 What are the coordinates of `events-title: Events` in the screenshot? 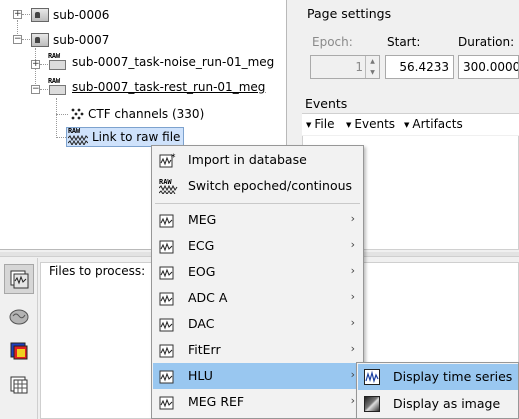 It's located at (326, 103).